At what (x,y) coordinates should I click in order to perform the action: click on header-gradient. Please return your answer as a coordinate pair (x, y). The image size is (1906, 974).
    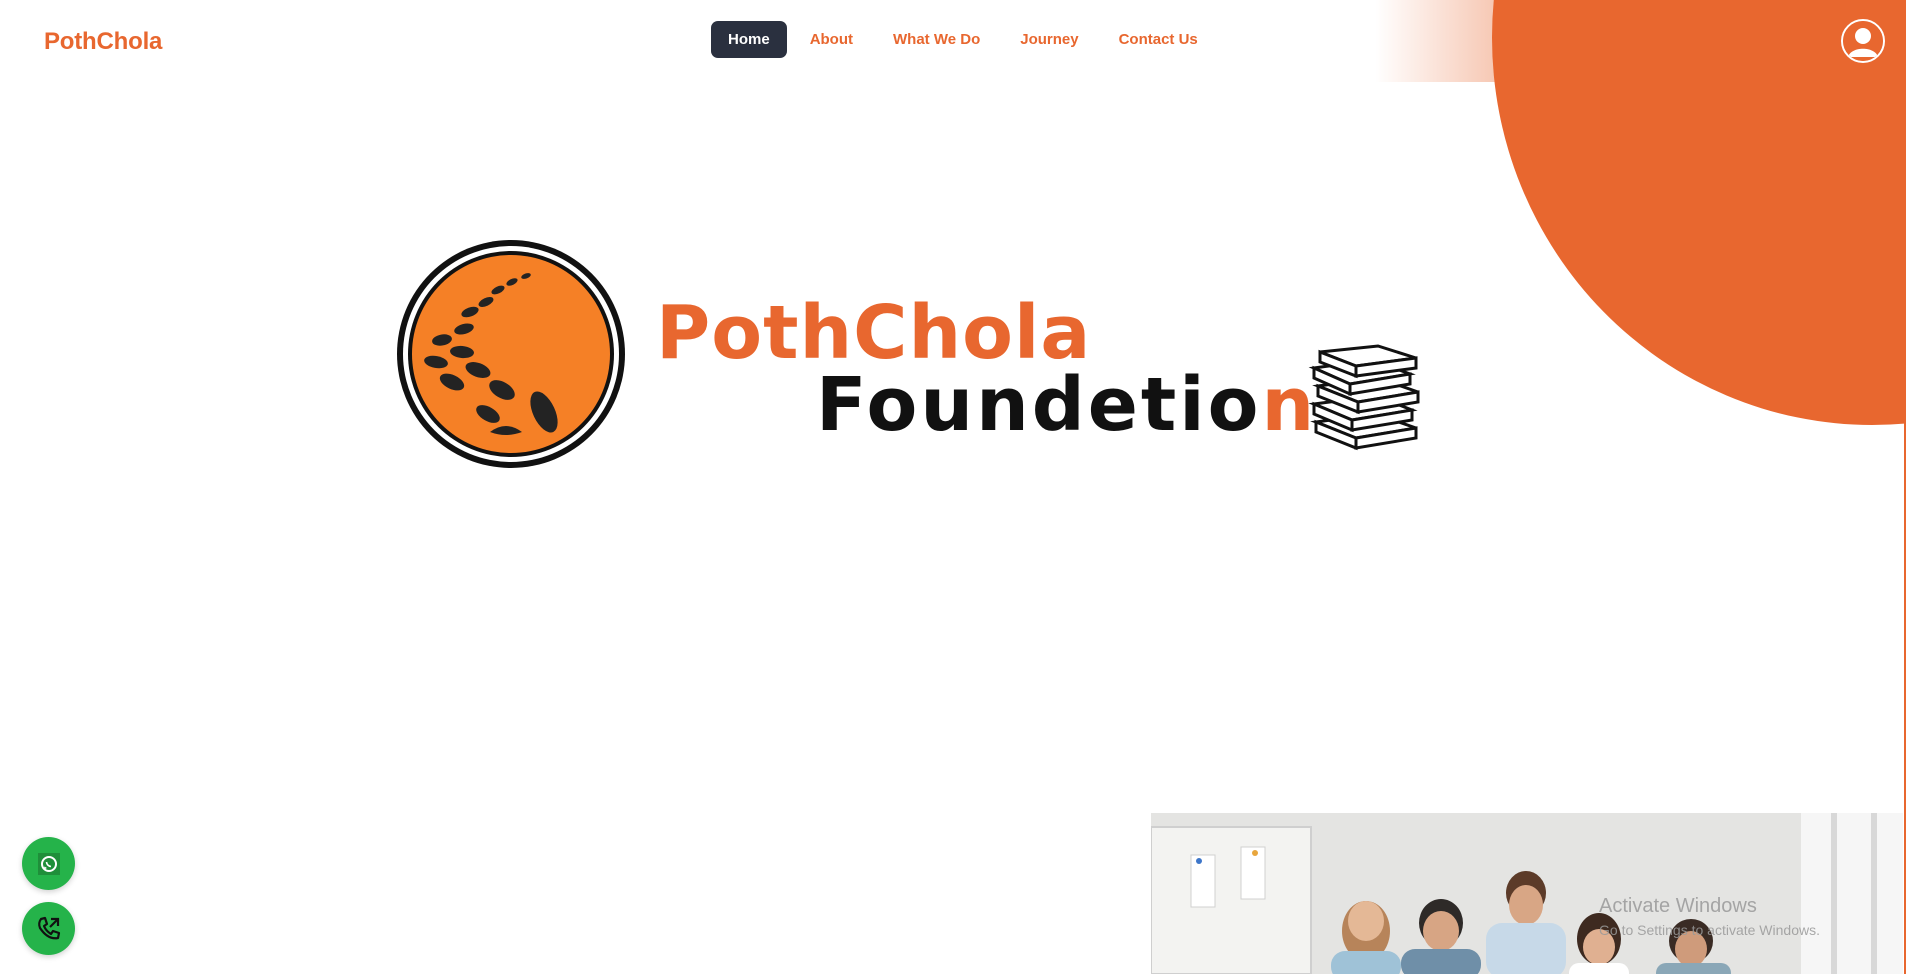
    Looking at the image, I should click on (1640, 41).